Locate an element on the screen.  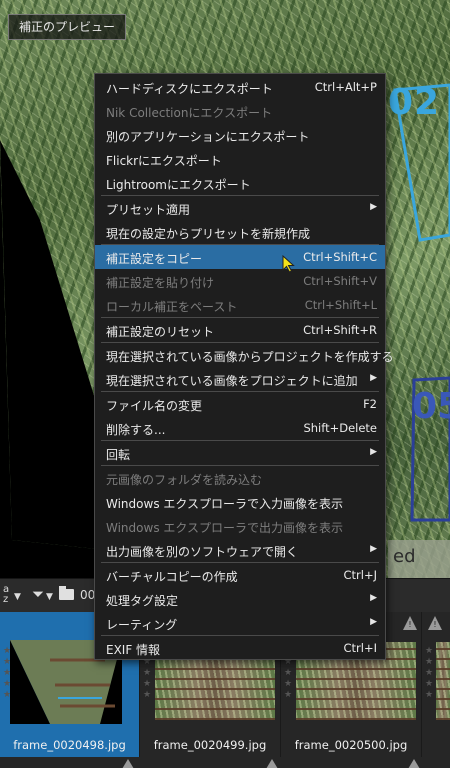
menu-item-shortcut: Ctrl+Shift+C is located at coordinates (340, 257).